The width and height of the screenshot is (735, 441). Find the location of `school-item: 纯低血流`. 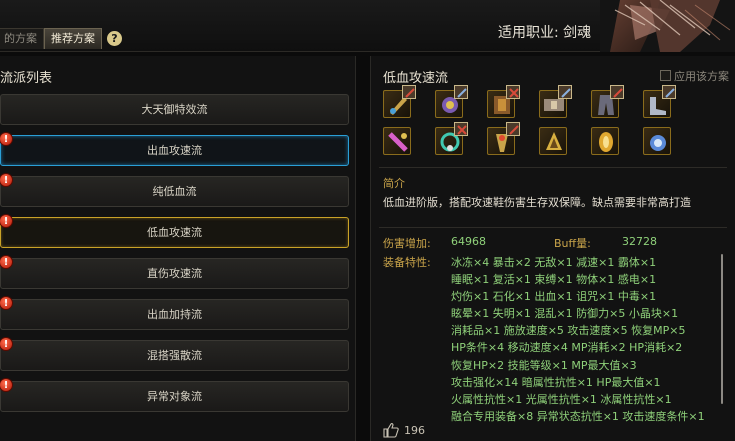

school-item: 纯低血流 is located at coordinates (174, 191).